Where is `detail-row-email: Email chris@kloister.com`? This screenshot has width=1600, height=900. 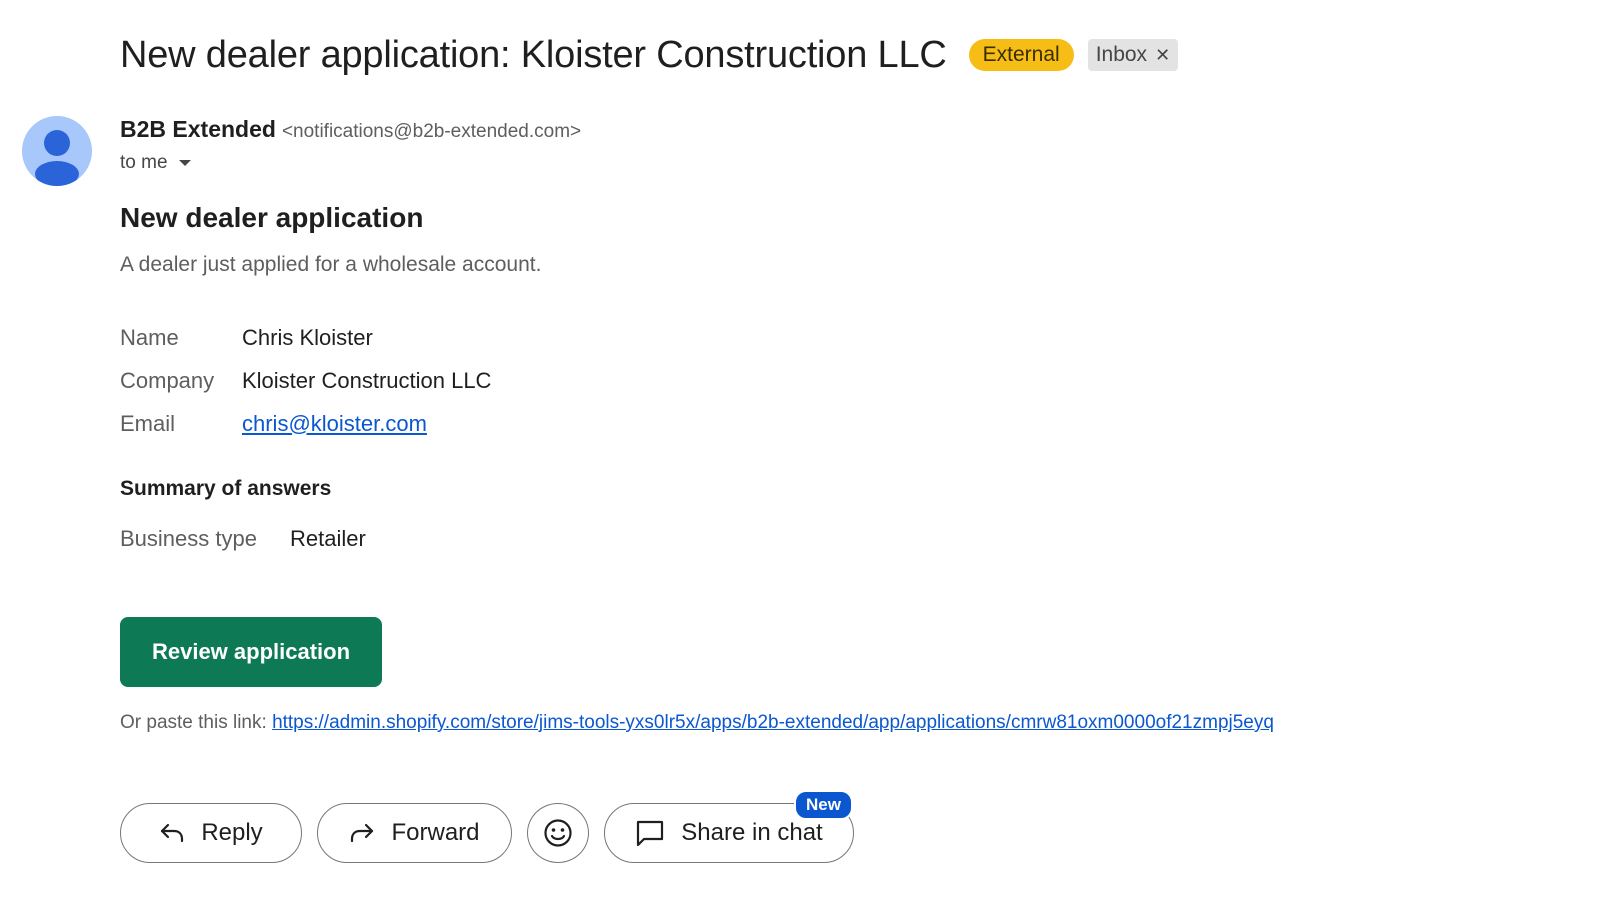 detail-row-email: Email chris@kloister.com is located at coordinates (305, 423).